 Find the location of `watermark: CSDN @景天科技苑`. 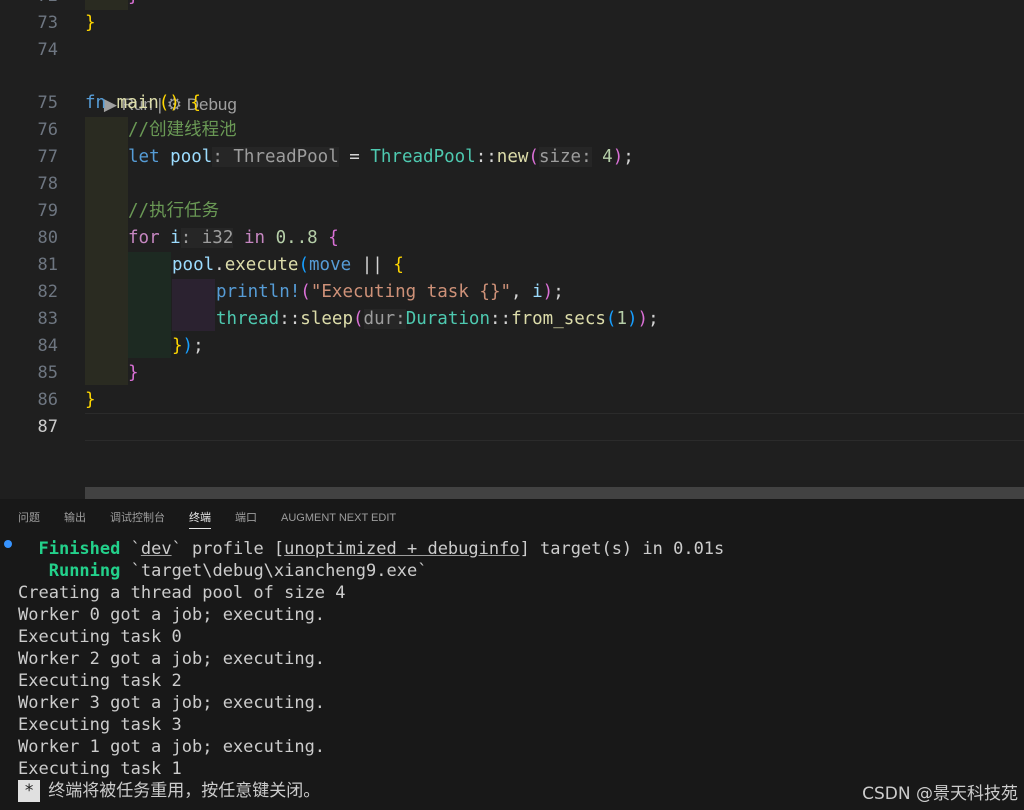

watermark: CSDN @景天科技苑 is located at coordinates (940, 794).